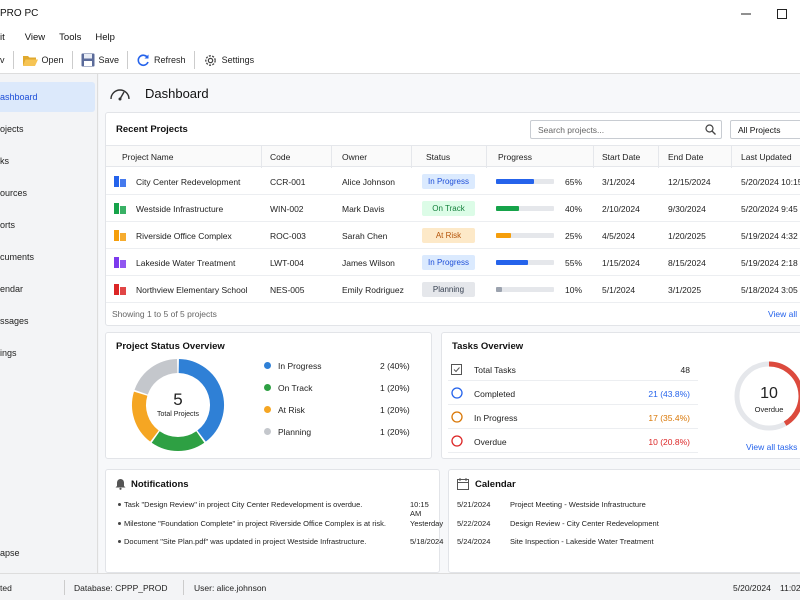 Image resolution: width=800 pixels, height=600 pixels. Describe the element at coordinates (159, 93) in the screenshot. I see `page-header: Dashboard` at that location.